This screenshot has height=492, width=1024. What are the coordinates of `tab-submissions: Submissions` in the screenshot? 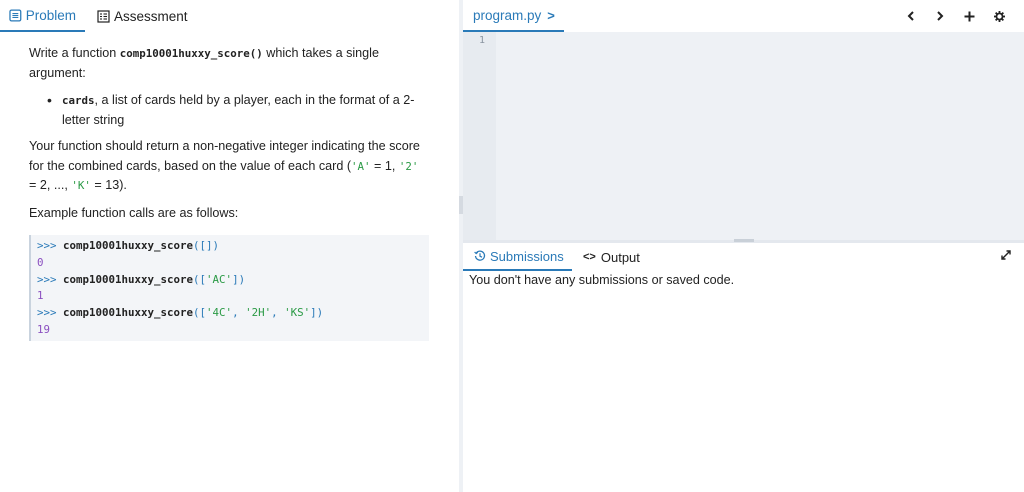 It's located at (517, 257).